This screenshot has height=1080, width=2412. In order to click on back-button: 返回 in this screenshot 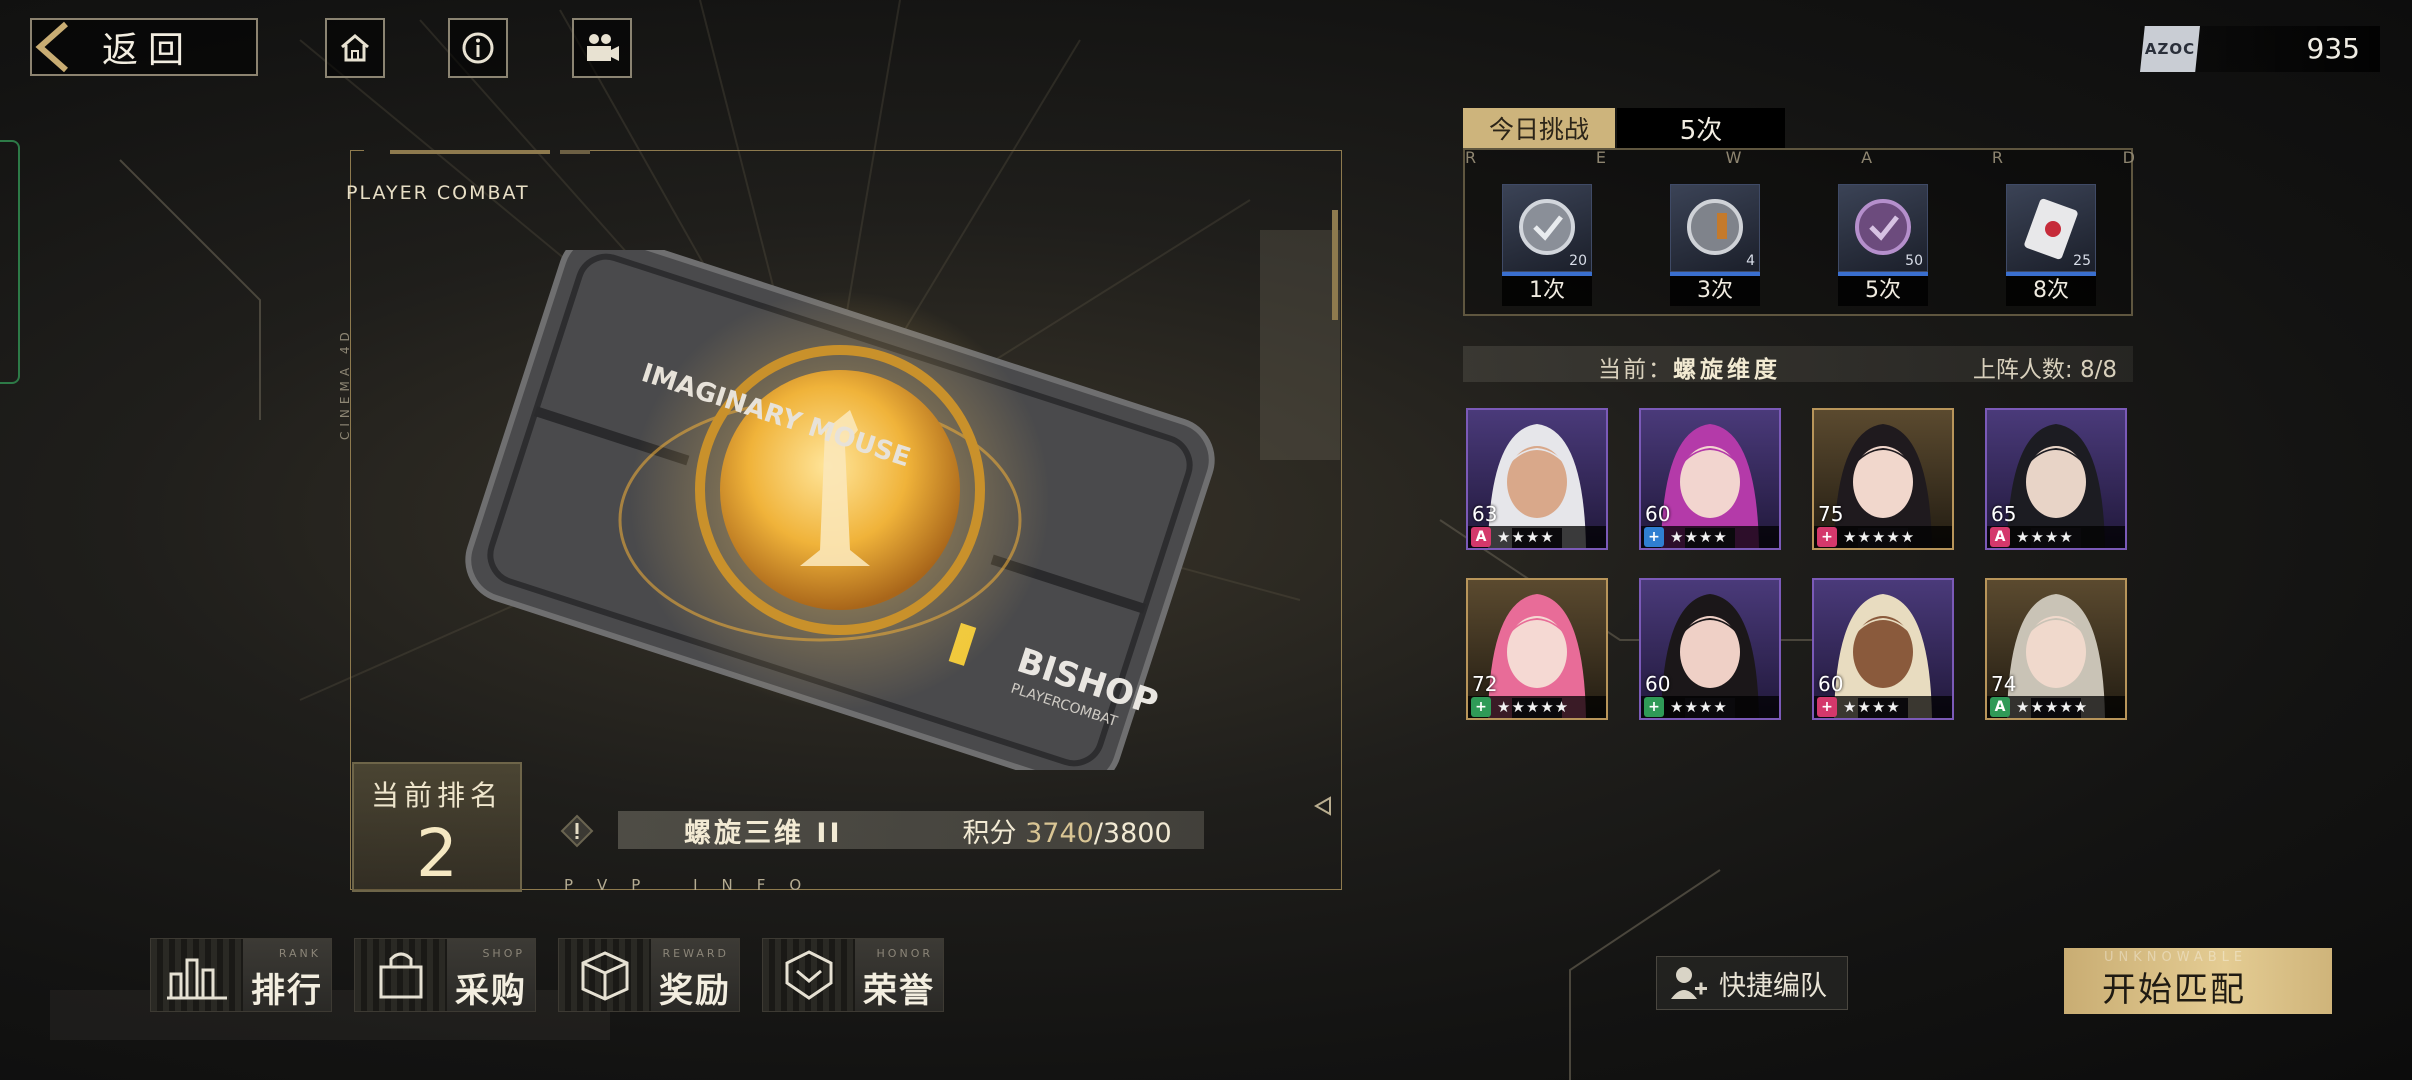, I will do `click(144, 47)`.